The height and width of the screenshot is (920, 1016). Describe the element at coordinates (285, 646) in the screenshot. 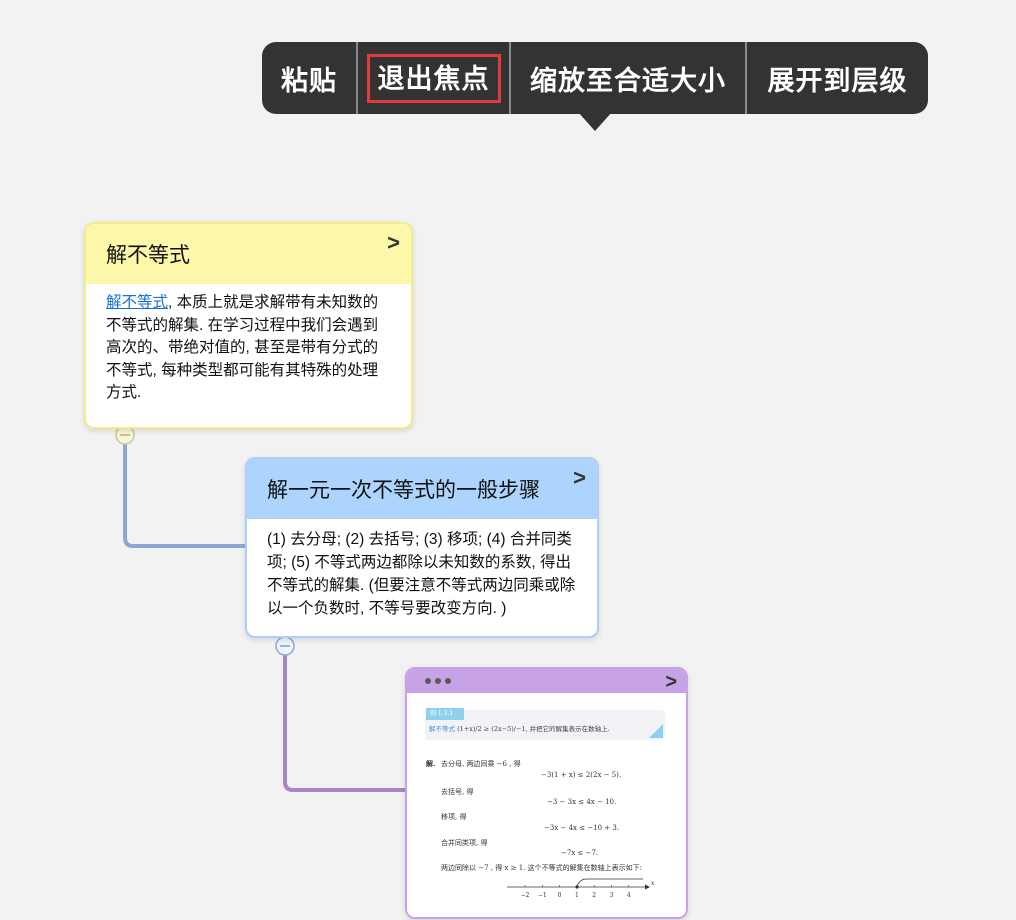

I see `collapse-toggle-icon` at that location.